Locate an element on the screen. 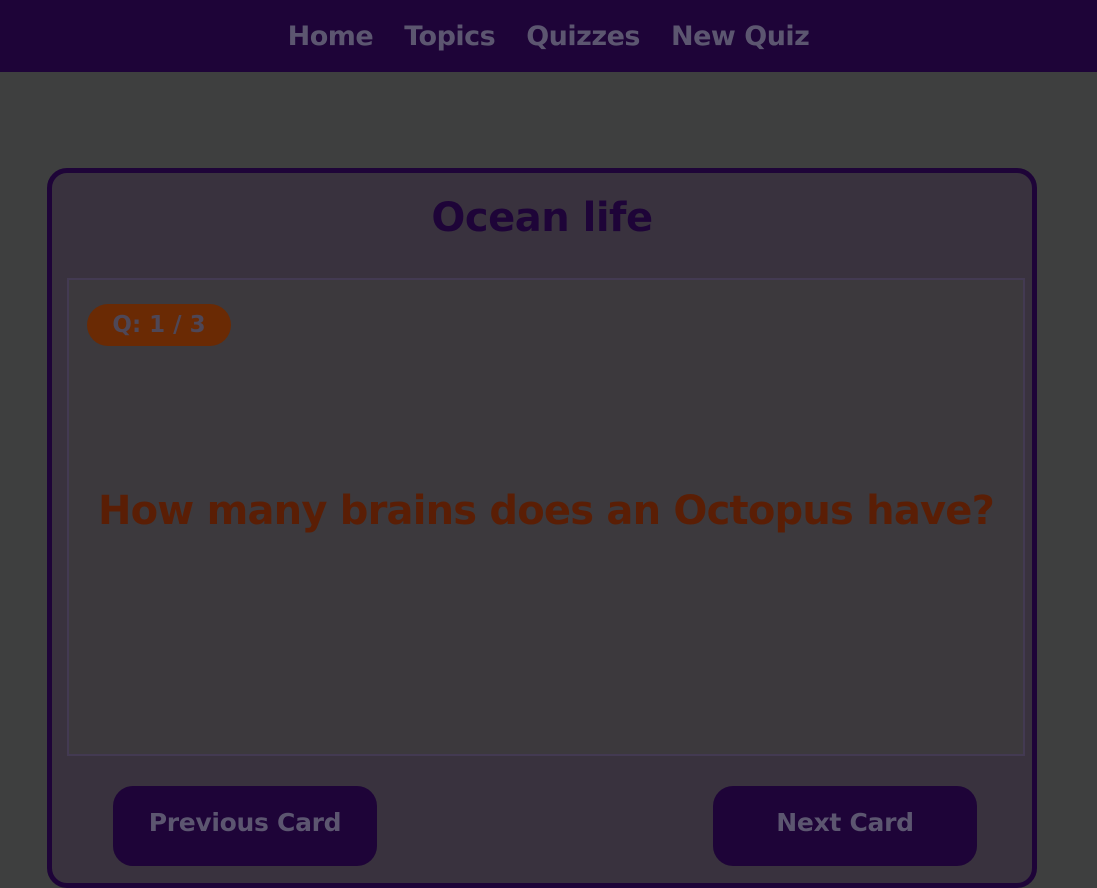  previous-card-button: Previous Card is located at coordinates (245, 826).